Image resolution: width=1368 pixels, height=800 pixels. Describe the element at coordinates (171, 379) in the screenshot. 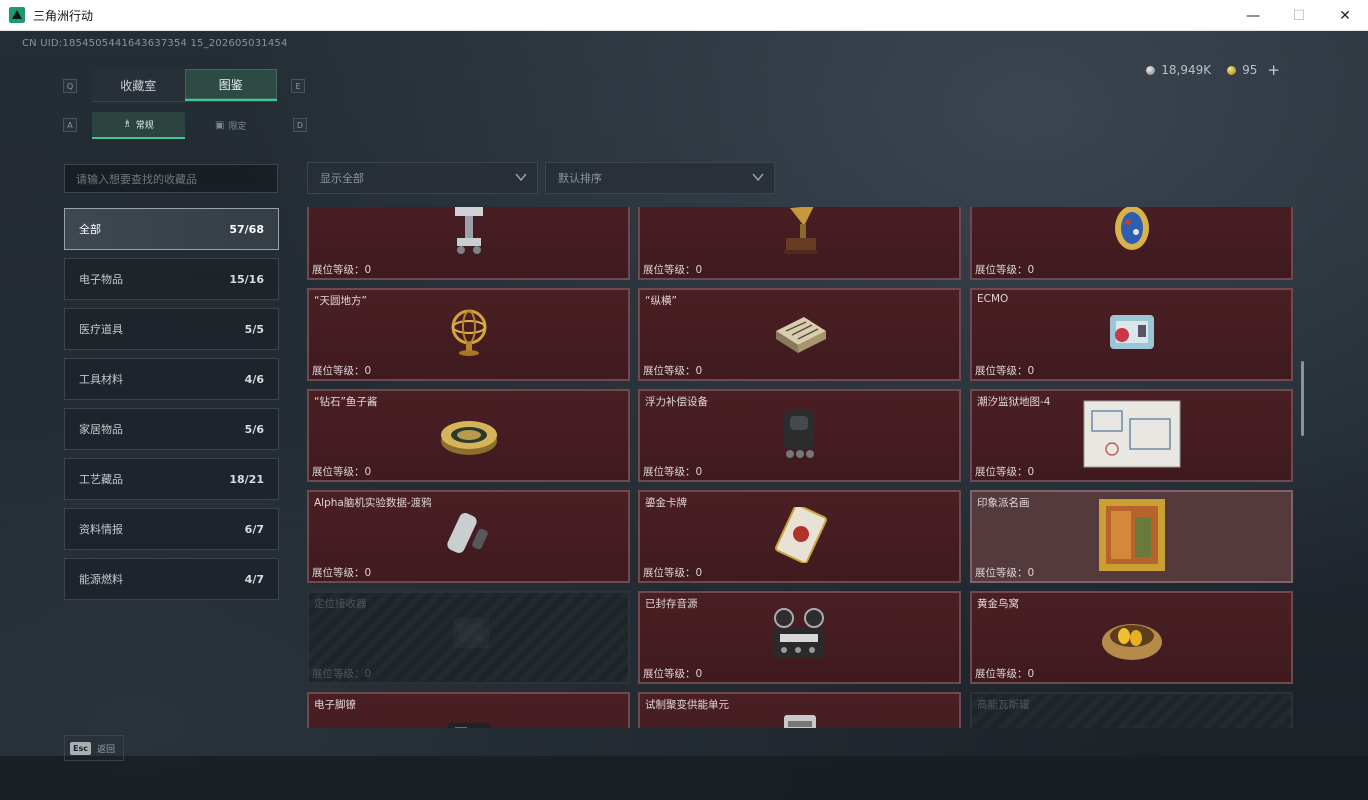

I see `category-item: 工具材料 4/6` at that location.